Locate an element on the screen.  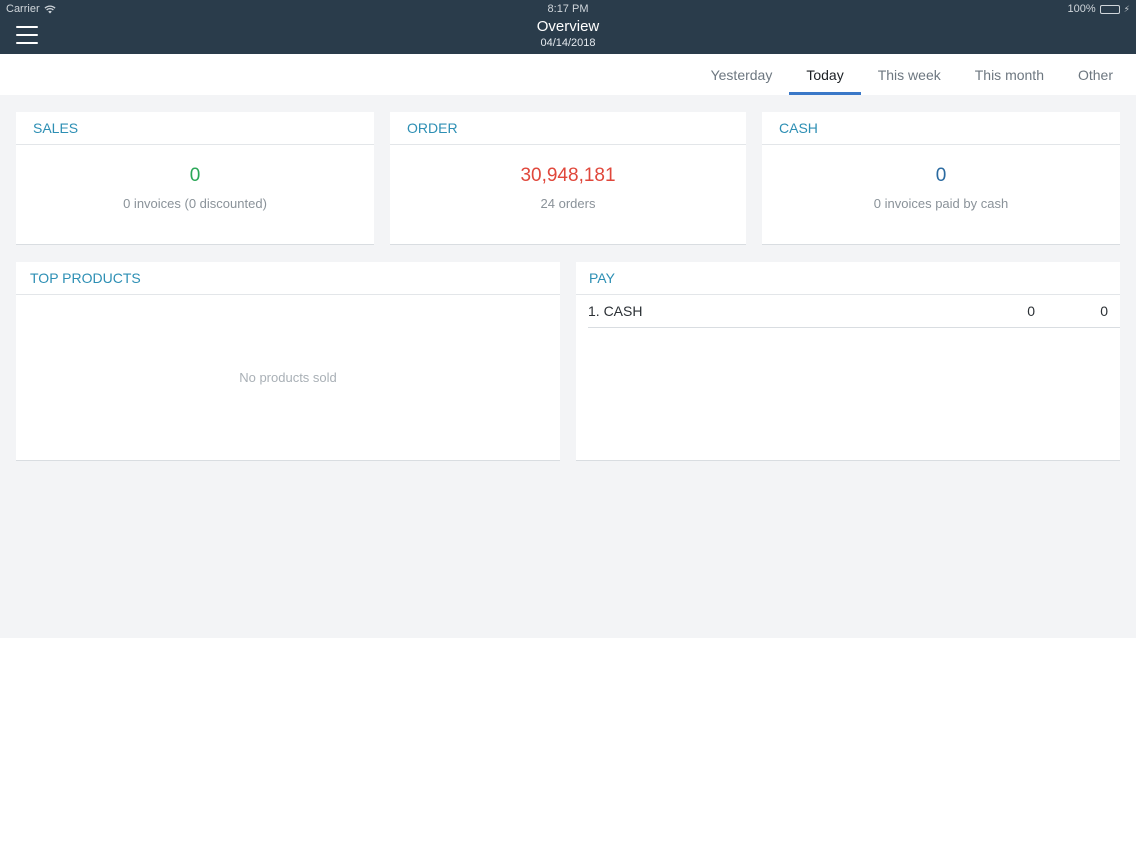
pay-card-title: PAY is located at coordinates (848, 278).